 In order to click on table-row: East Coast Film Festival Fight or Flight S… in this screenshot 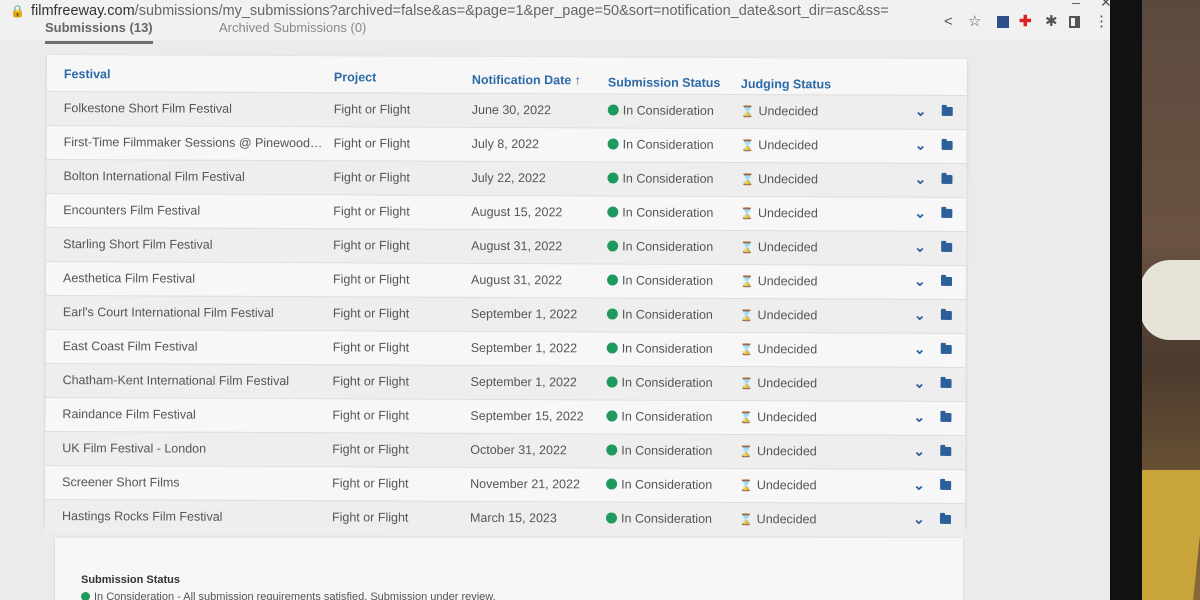, I will do `click(505, 348)`.